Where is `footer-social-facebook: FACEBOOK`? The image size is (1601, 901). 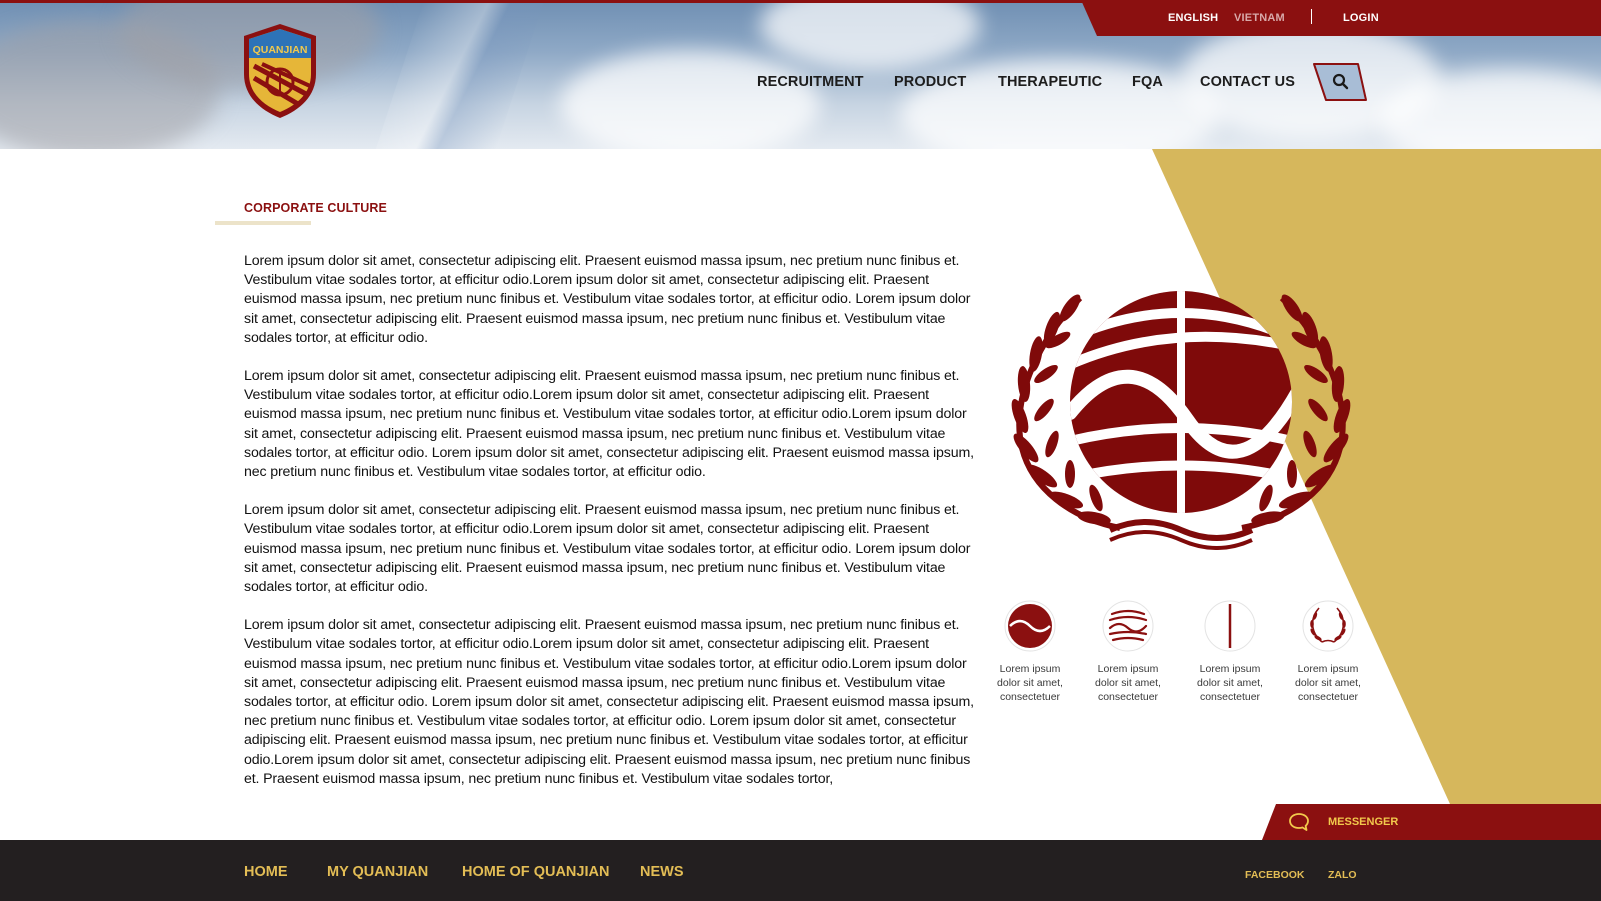 footer-social-facebook: FACEBOOK is located at coordinates (1275, 875).